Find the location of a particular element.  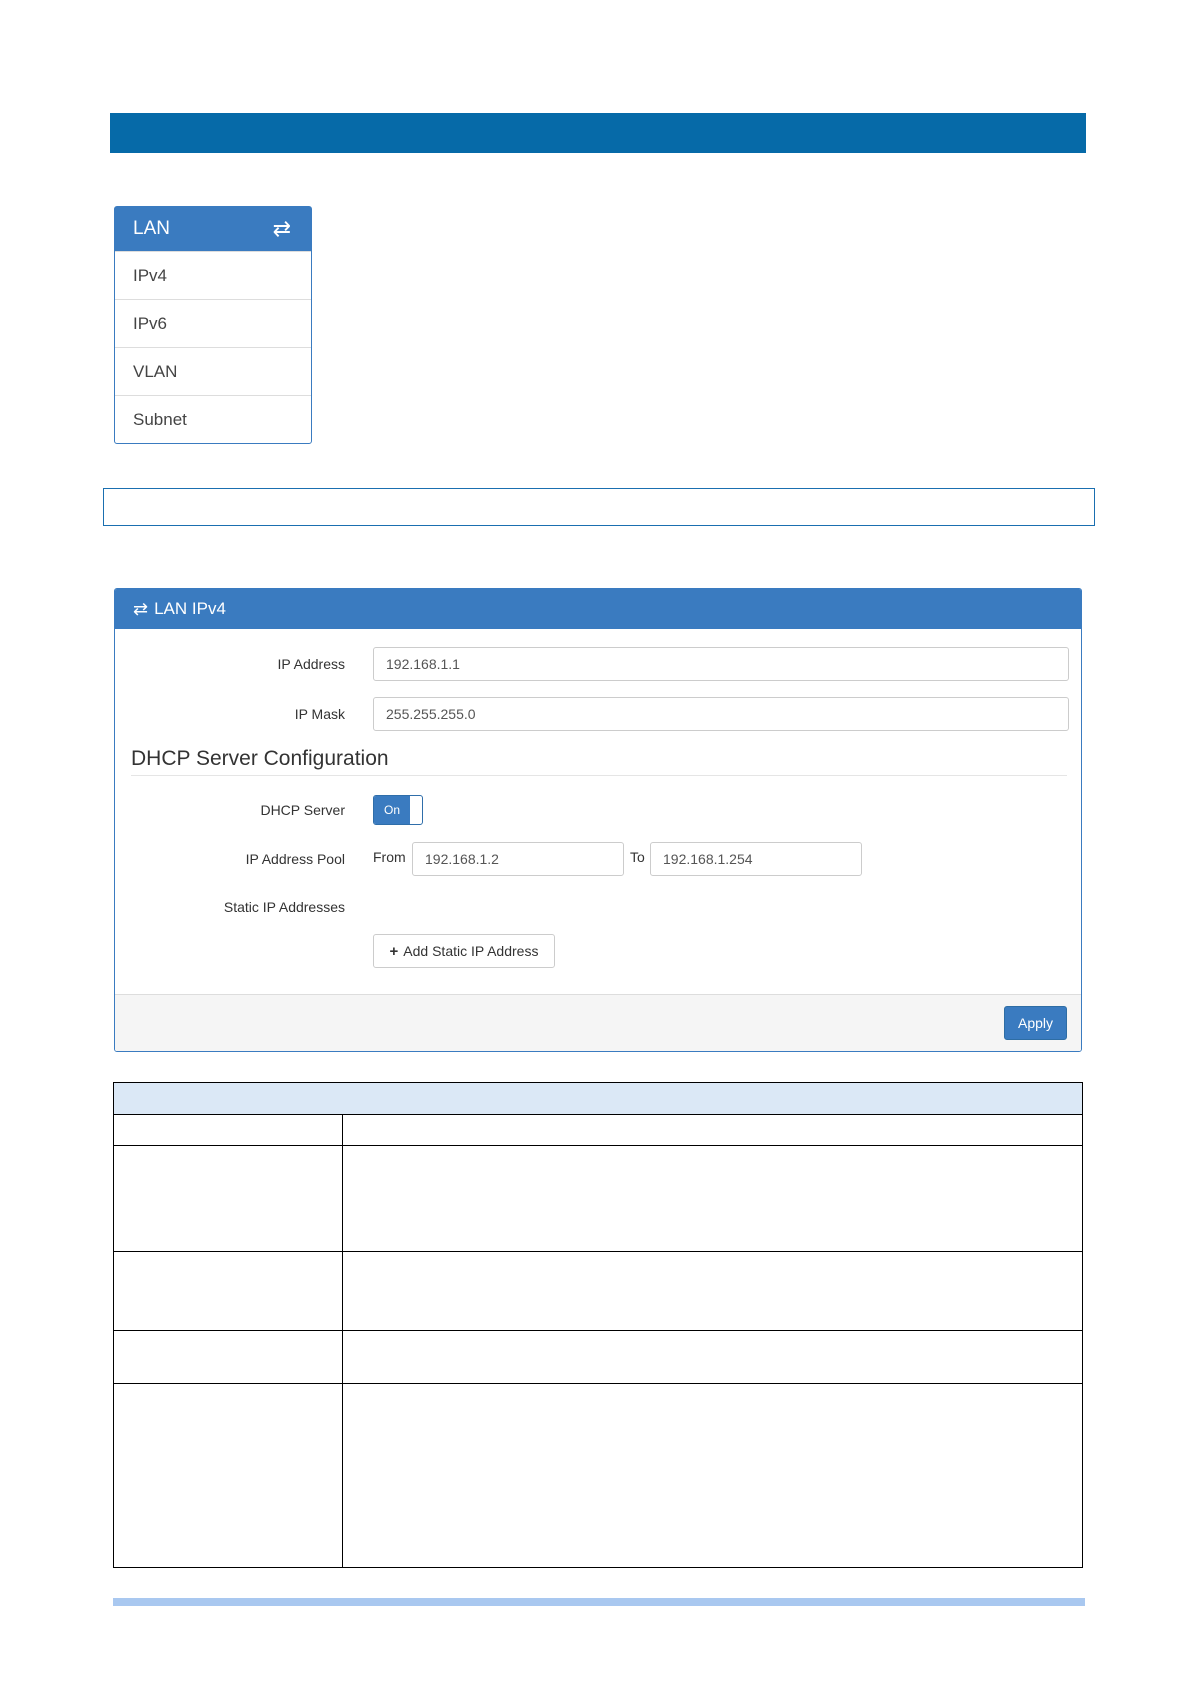

menu-item-label: VLAN is located at coordinates (155, 371).